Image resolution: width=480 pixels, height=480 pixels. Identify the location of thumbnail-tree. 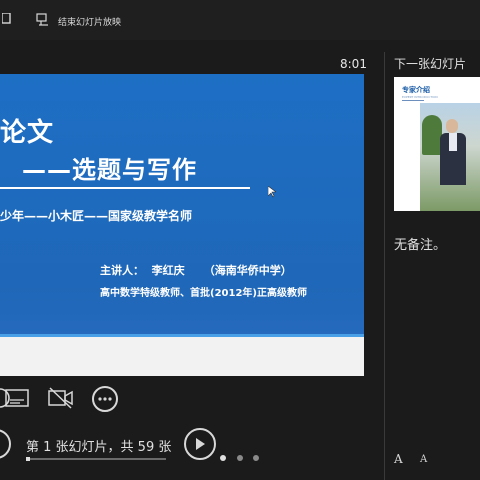
(432, 135).